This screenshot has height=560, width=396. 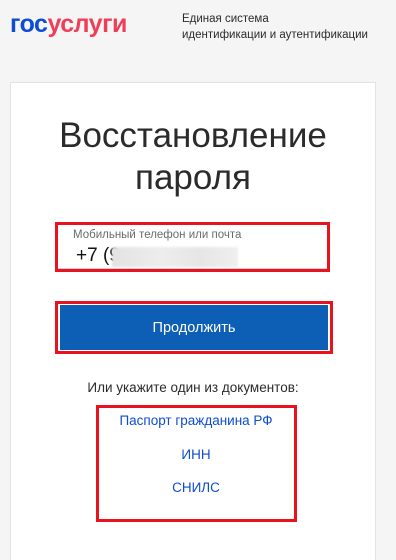 I want to click on continue-button: Продолжить, so click(x=194, y=327).